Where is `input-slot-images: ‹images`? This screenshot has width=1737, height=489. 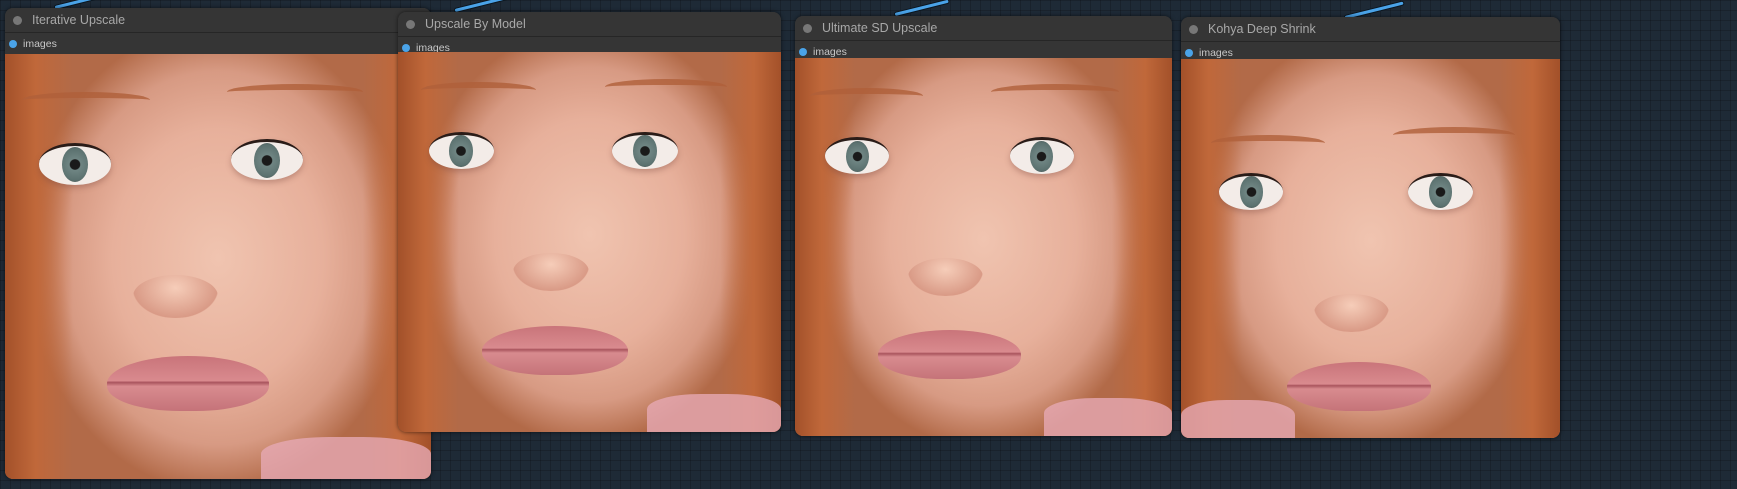 input-slot-images: ‹images is located at coordinates (218, 44).